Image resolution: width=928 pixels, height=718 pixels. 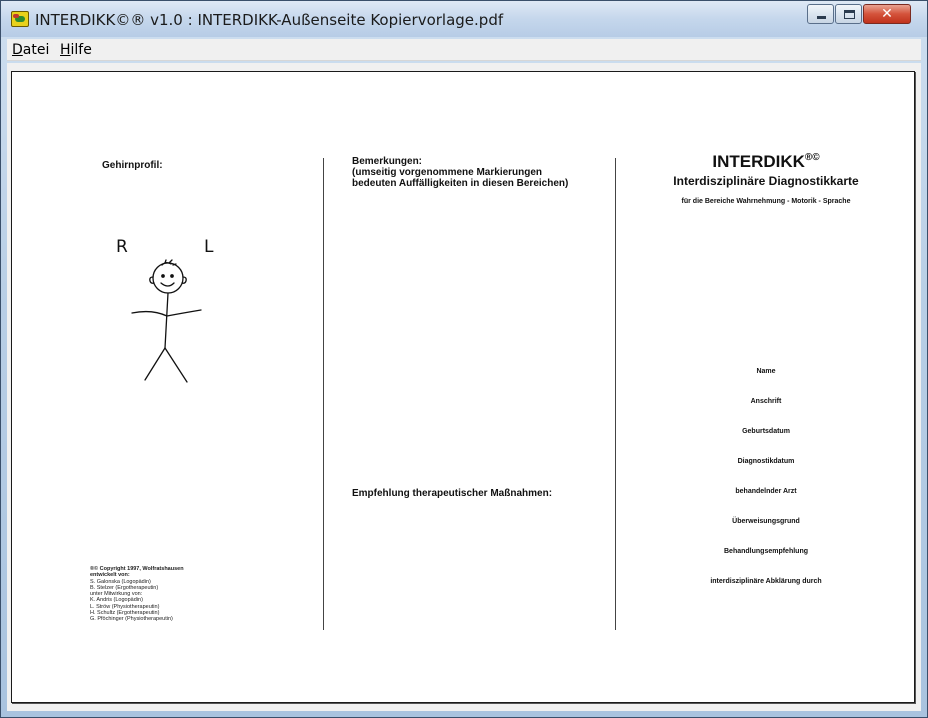 I want to click on brand-title: INTERDIKK®©, so click(x=766, y=162).